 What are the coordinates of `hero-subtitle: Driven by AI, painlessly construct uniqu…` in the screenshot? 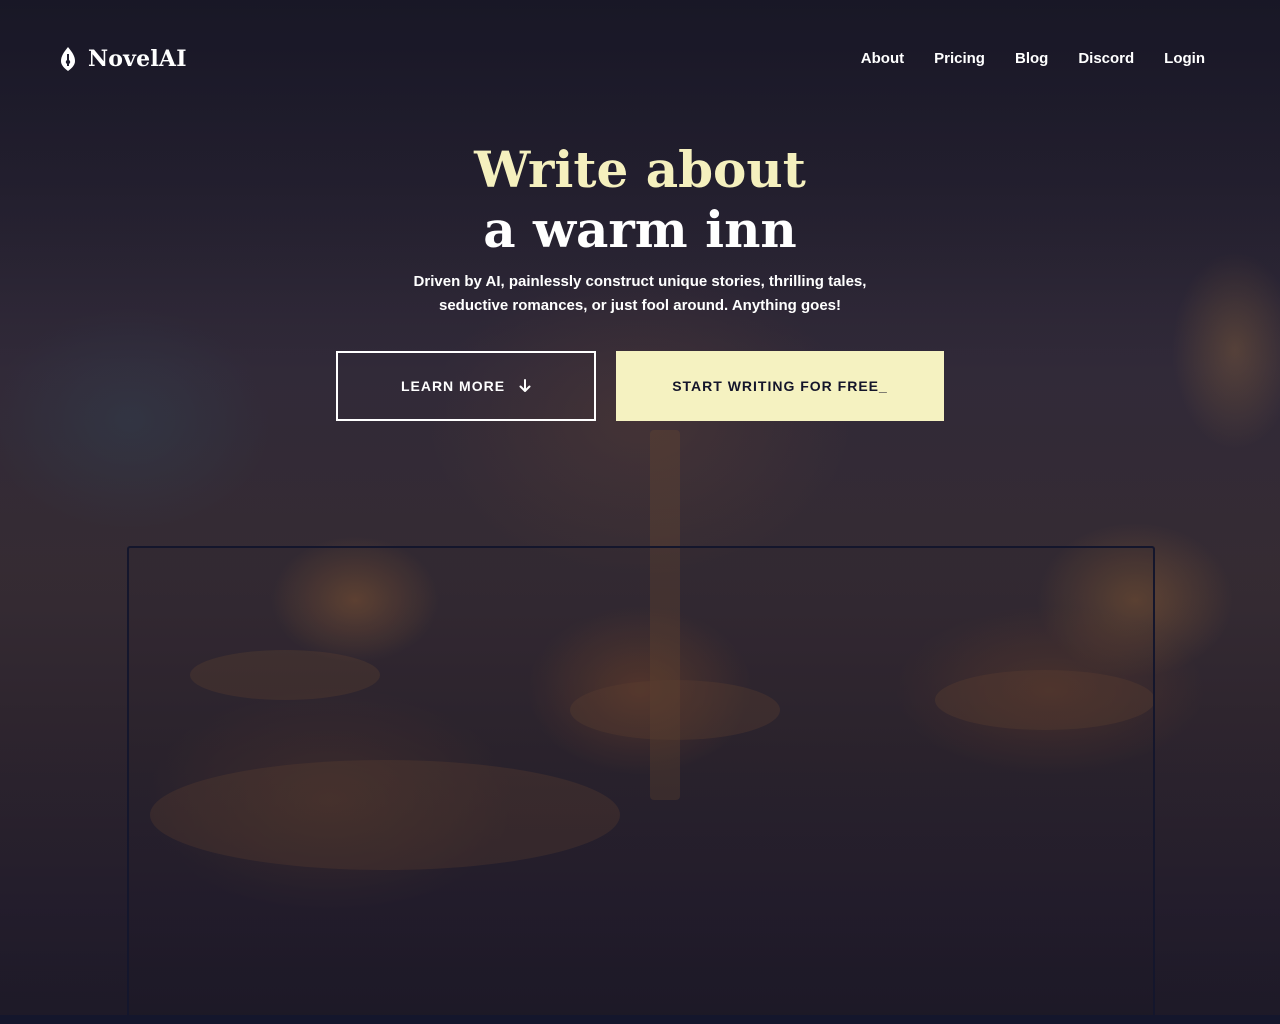 It's located at (640, 293).